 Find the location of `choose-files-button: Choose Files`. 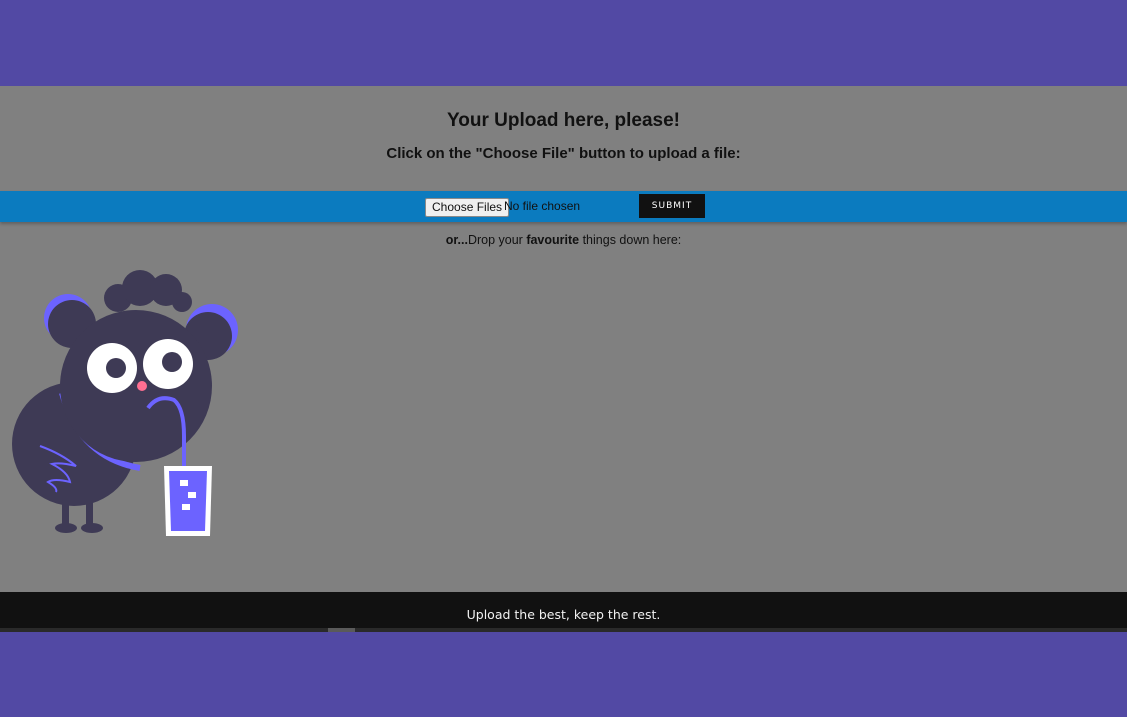

choose-files-button: Choose Files is located at coordinates (467, 207).